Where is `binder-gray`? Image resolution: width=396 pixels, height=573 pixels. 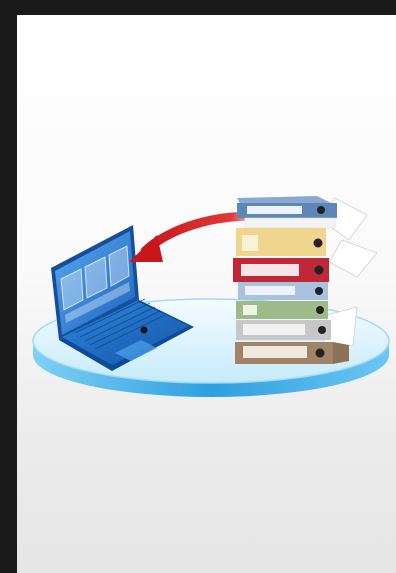 binder-gray is located at coordinates (283, 330).